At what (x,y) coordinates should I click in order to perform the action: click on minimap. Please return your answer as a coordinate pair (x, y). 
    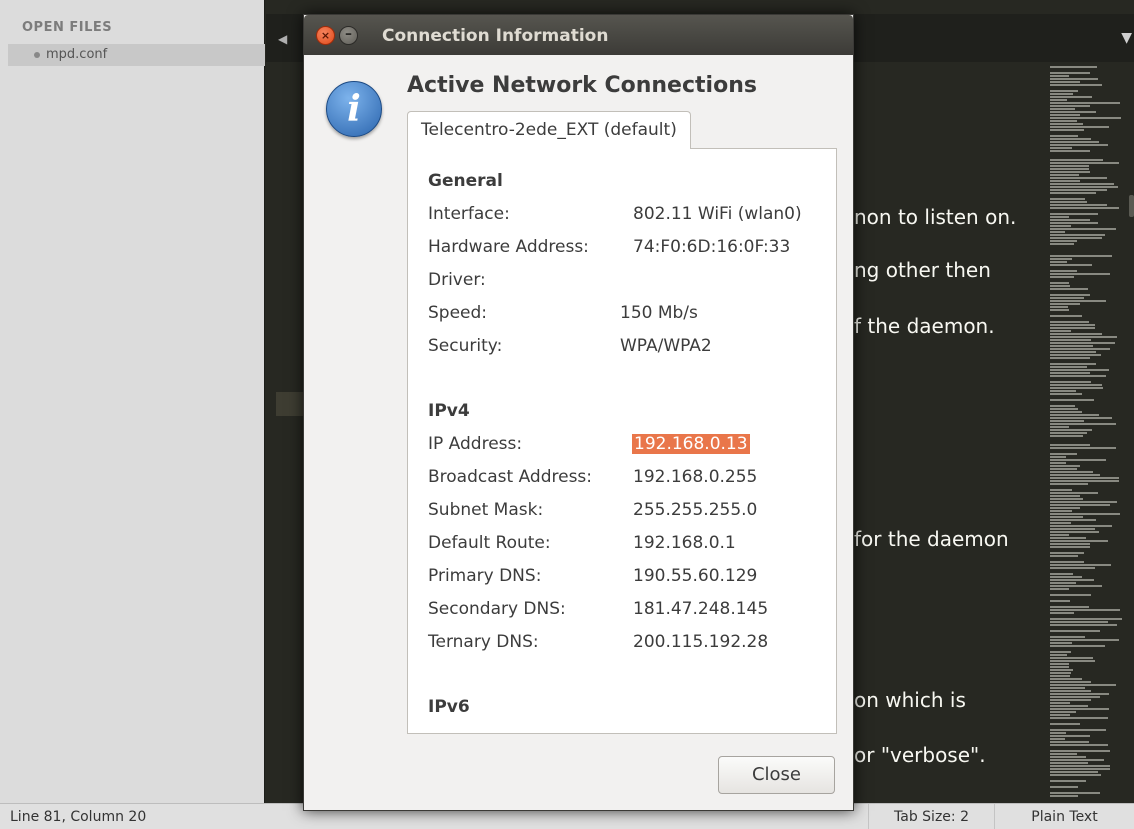
    Looking at the image, I should click on (1086, 432).